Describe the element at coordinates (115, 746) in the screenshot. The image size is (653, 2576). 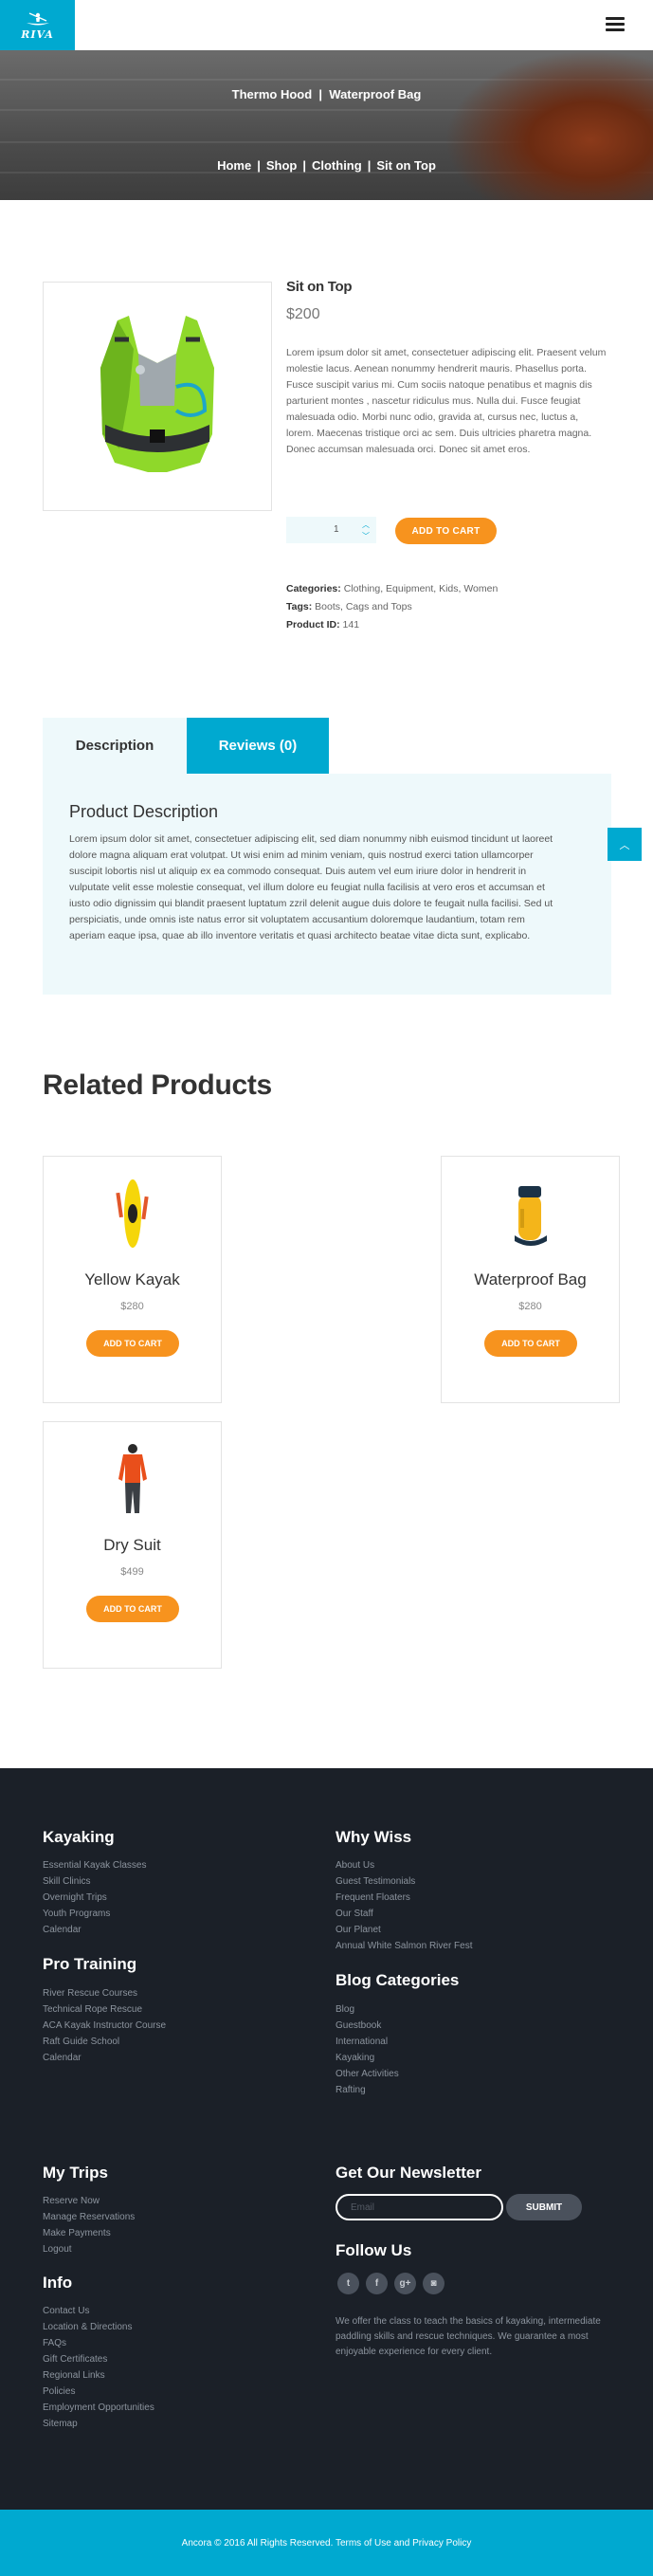
I see `tab-description: Description` at that location.